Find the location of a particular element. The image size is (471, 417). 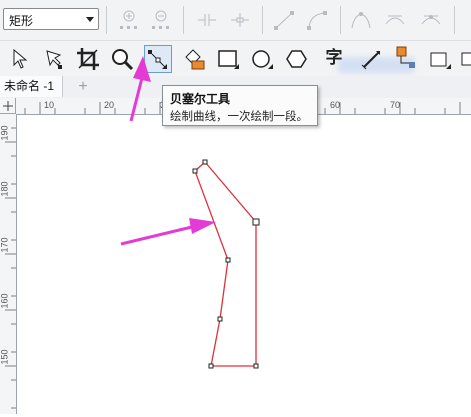

ruler-label: 20 is located at coordinates (109, 105).